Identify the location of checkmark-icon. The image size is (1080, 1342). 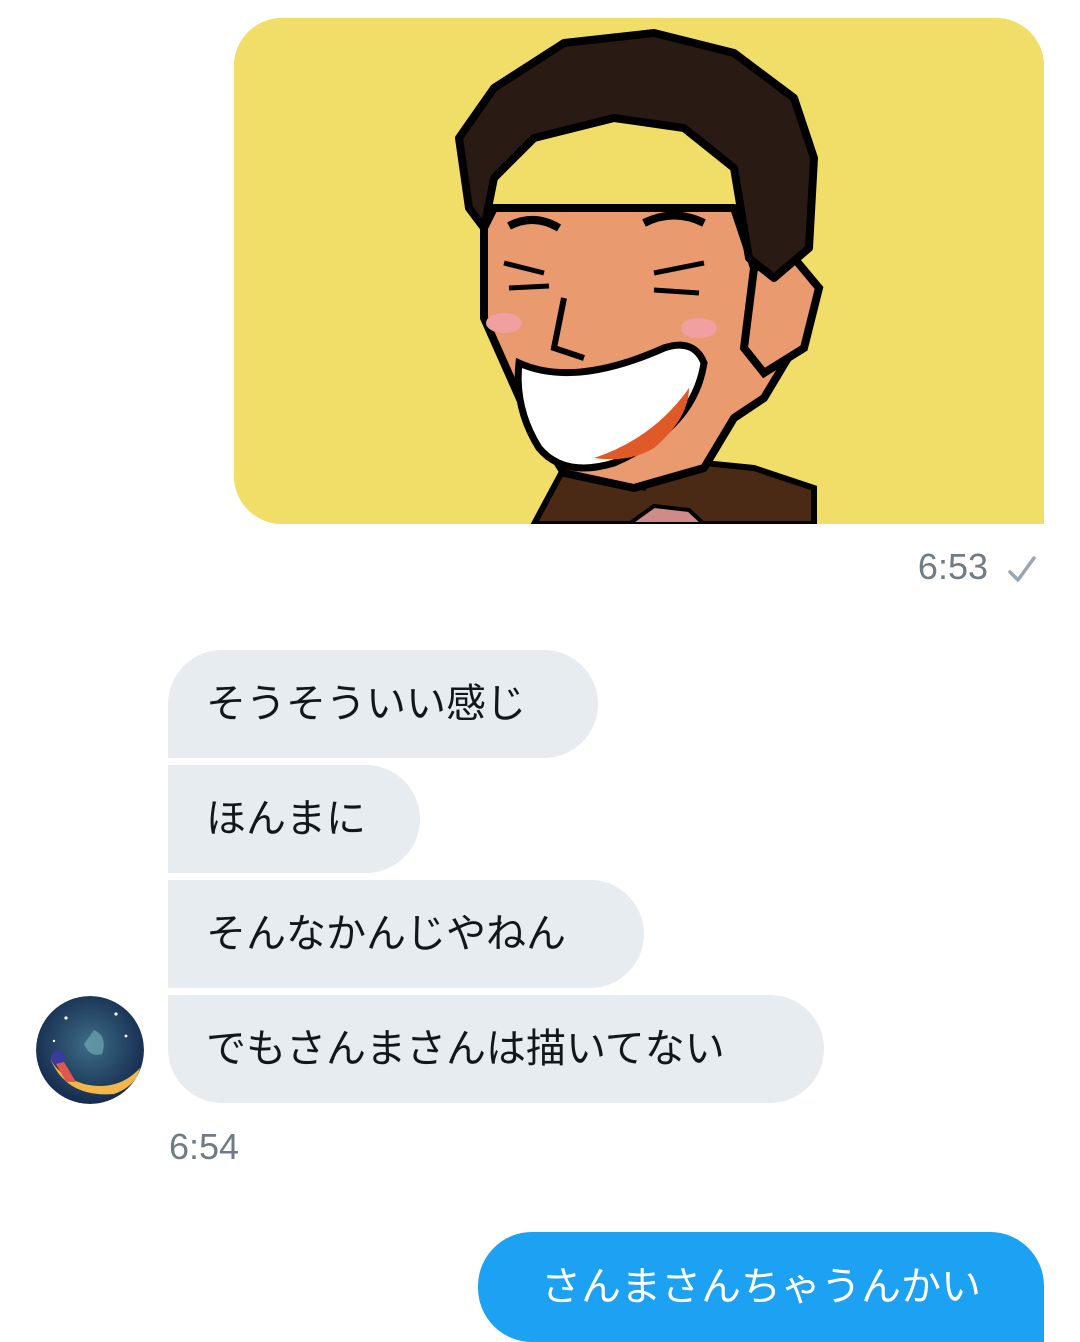
(1022, 569).